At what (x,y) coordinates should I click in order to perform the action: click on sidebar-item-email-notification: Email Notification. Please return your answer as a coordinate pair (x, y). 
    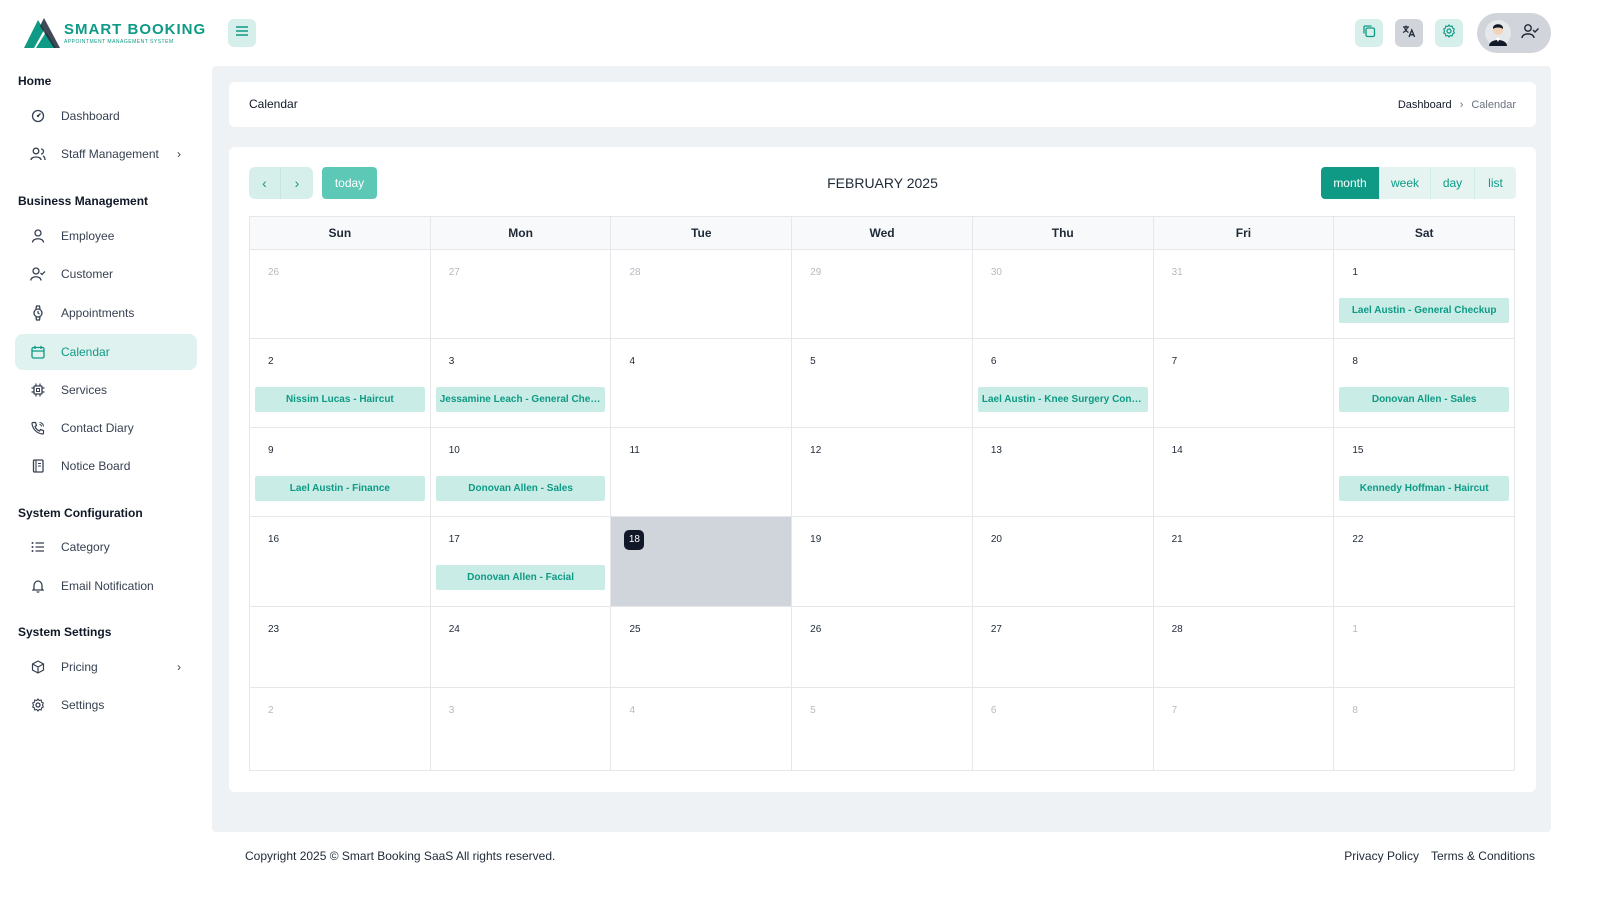
    Looking at the image, I should click on (106, 586).